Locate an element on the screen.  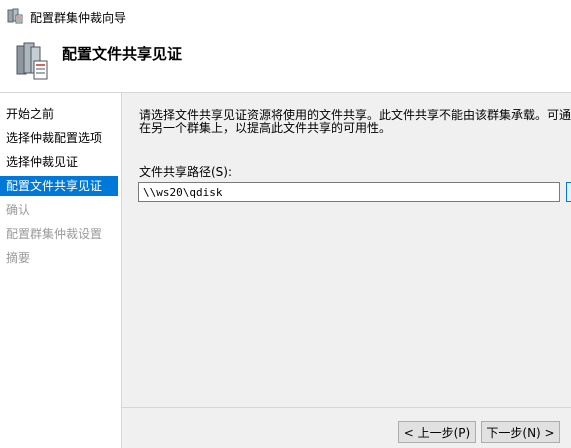
next-button: 下一步(N) > is located at coordinates (520, 432).